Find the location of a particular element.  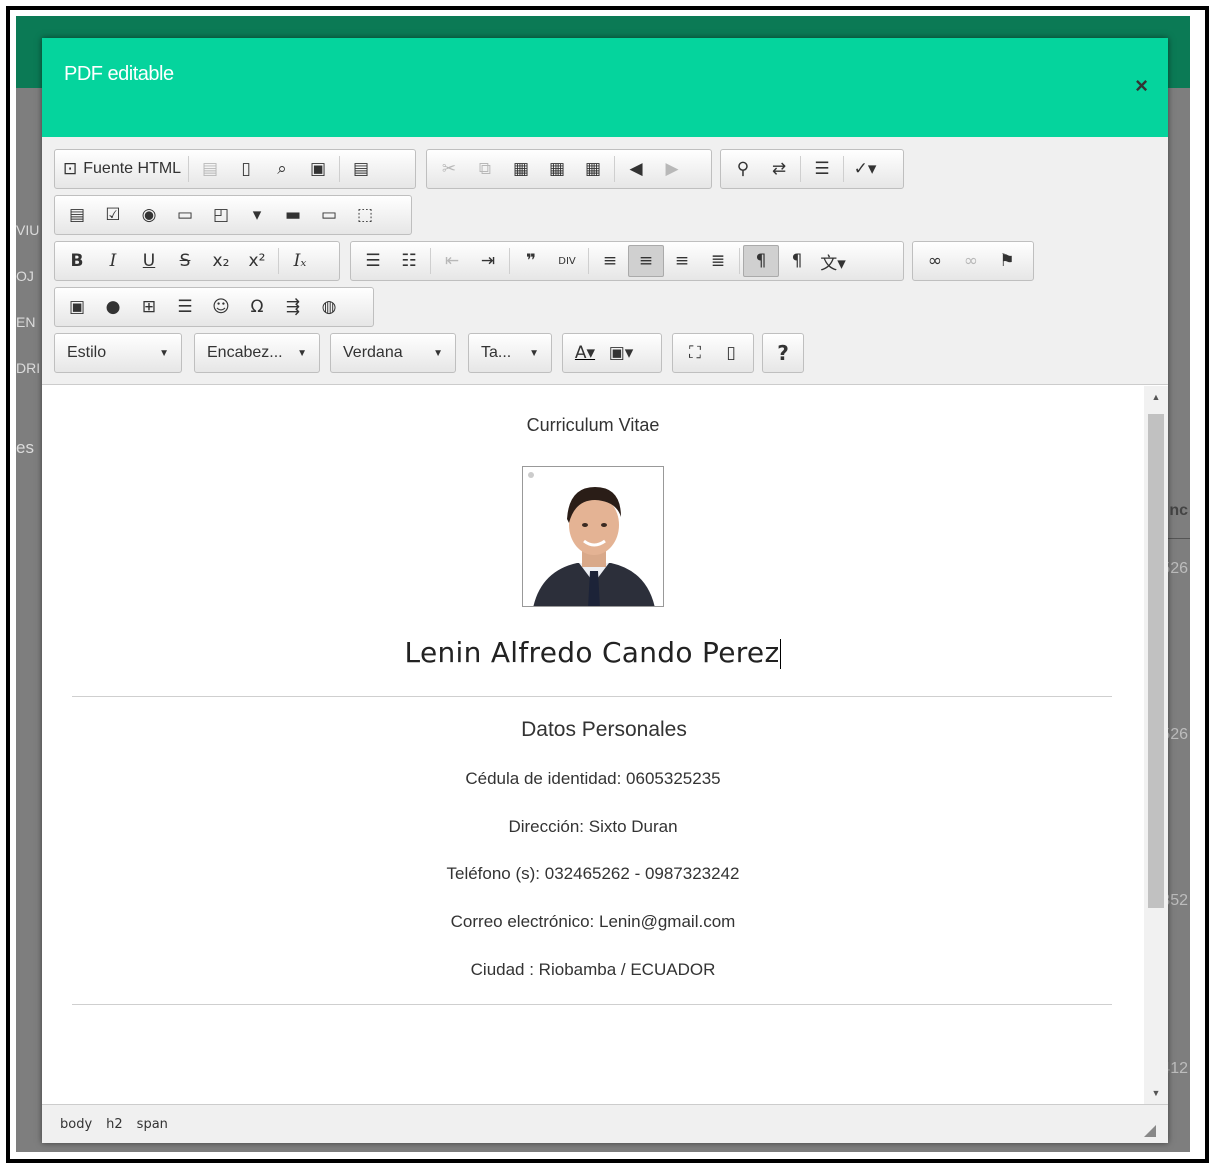

paste-icon: ▦ is located at coordinates (521, 169).